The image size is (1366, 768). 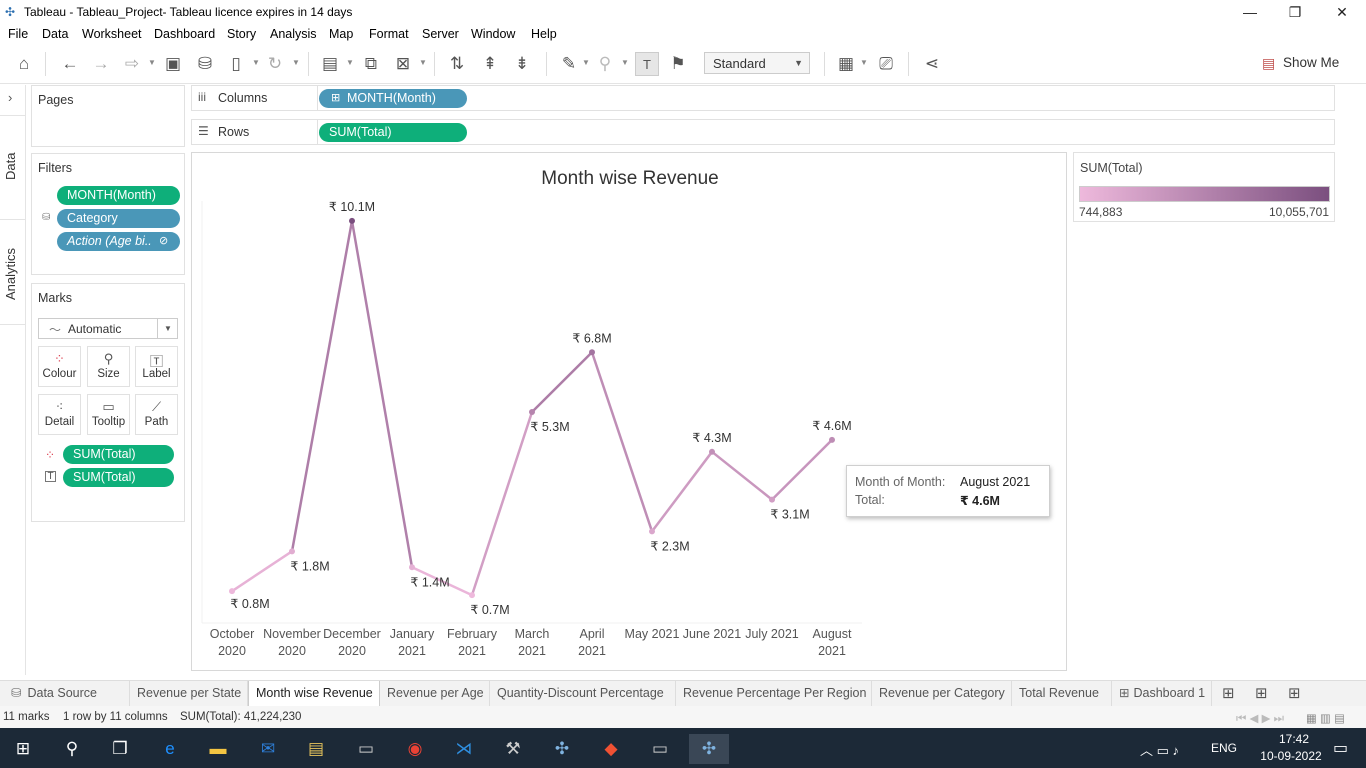 What do you see at coordinates (268, 749) in the screenshot?
I see `outlook-icon: ✉` at bounding box center [268, 749].